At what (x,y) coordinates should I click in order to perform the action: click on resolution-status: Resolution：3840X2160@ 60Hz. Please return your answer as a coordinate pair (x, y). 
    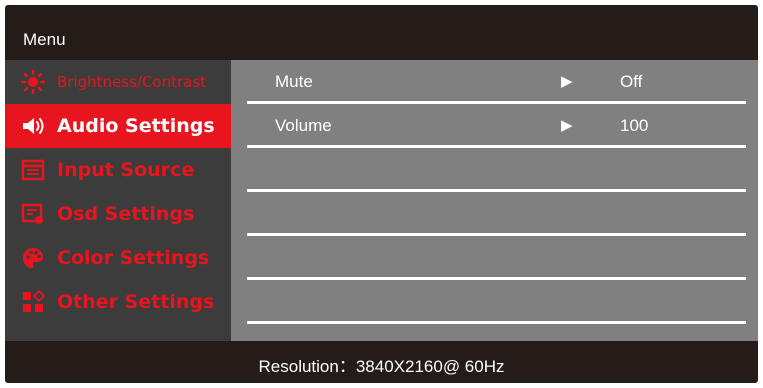
    Looking at the image, I should click on (381, 366).